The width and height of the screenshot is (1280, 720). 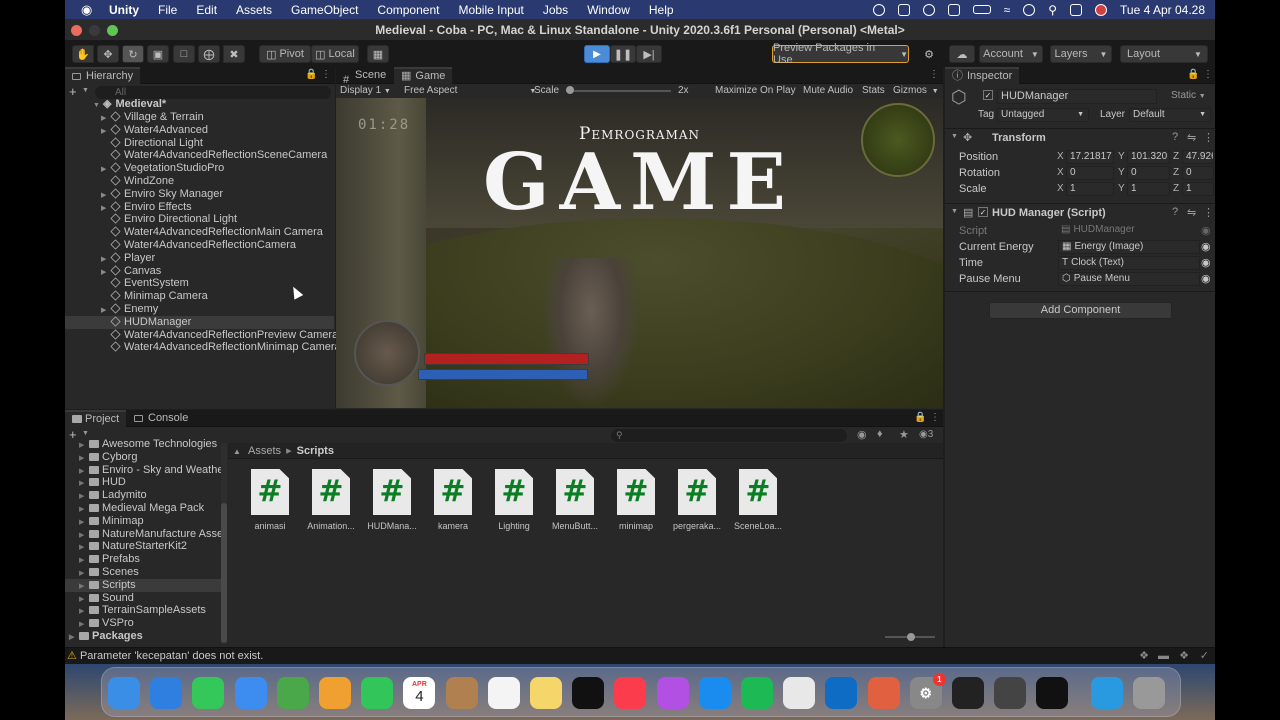 I want to click on position-x-field: 17.21817, so click(x=1090, y=157).